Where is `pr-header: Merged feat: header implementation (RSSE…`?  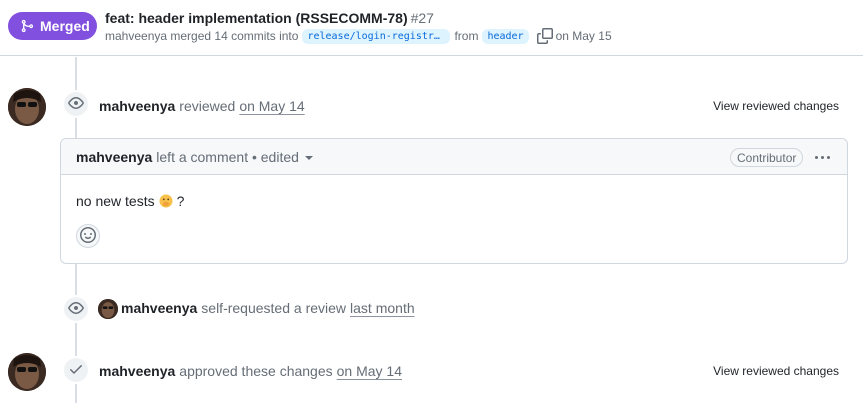
pr-header: Merged feat: header implementation (RSSE… is located at coordinates (431, 28).